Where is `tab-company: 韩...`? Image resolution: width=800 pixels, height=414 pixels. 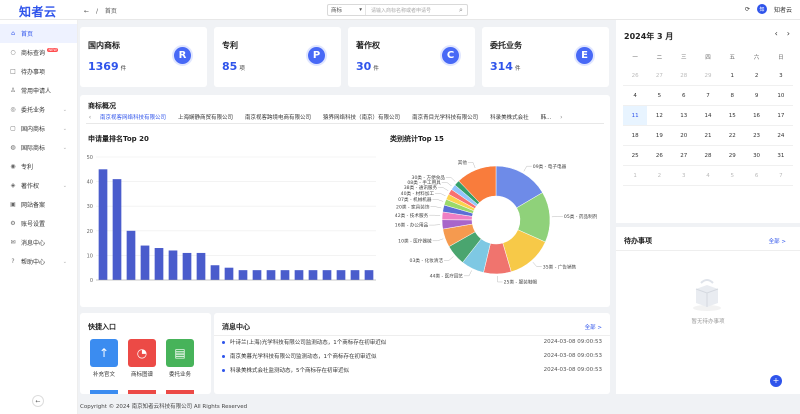 tab-company: 韩... is located at coordinates (546, 117).